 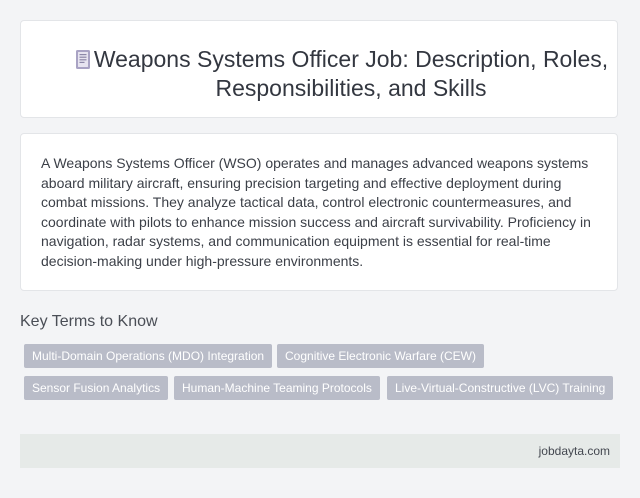 I want to click on footer: jobdayta.com, so click(x=320, y=451).